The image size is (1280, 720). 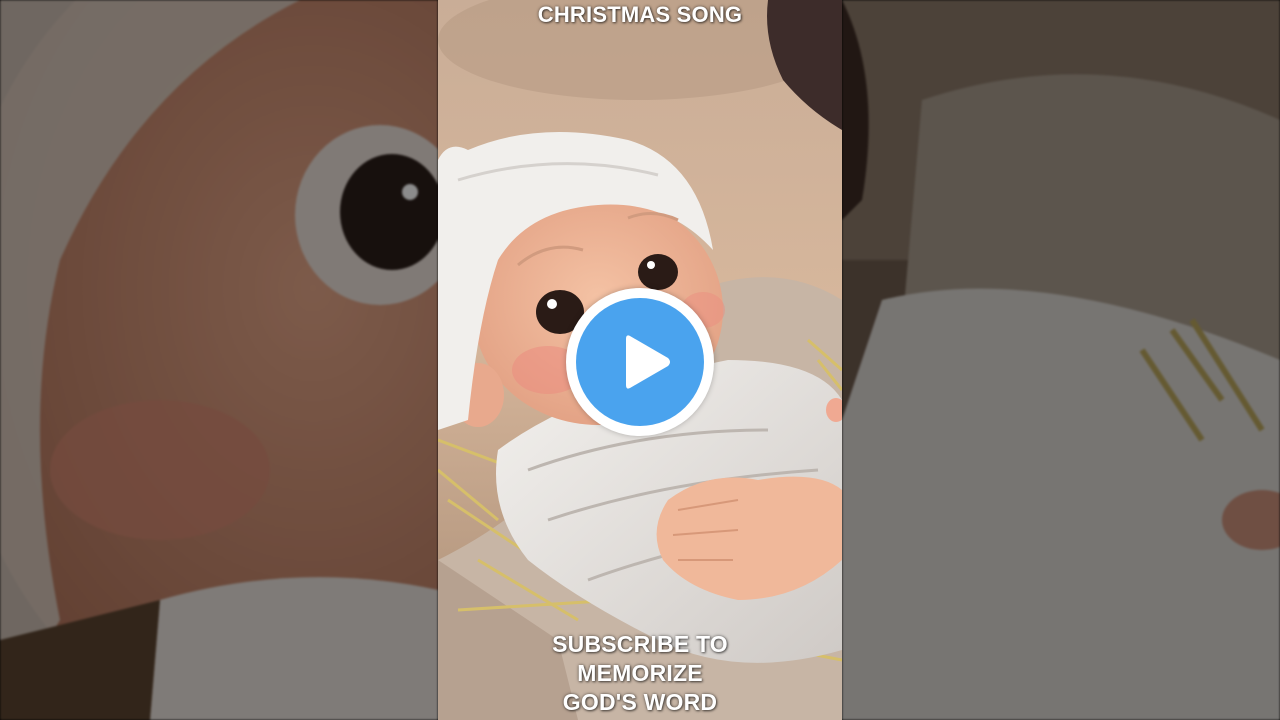 What do you see at coordinates (640, 644) in the screenshot?
I see `bottom-caption-line: SUBSCRIBE TO` at bounding box center [640, 644].